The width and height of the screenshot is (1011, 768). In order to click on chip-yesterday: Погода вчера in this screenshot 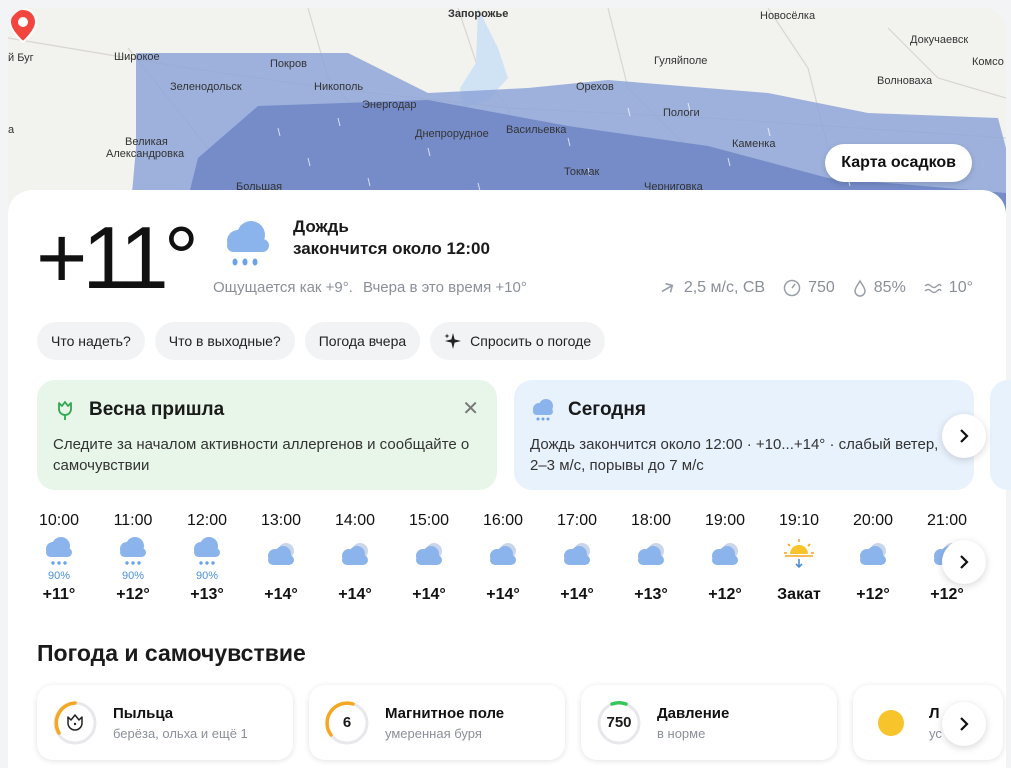, I will do `click(362, 341)`.